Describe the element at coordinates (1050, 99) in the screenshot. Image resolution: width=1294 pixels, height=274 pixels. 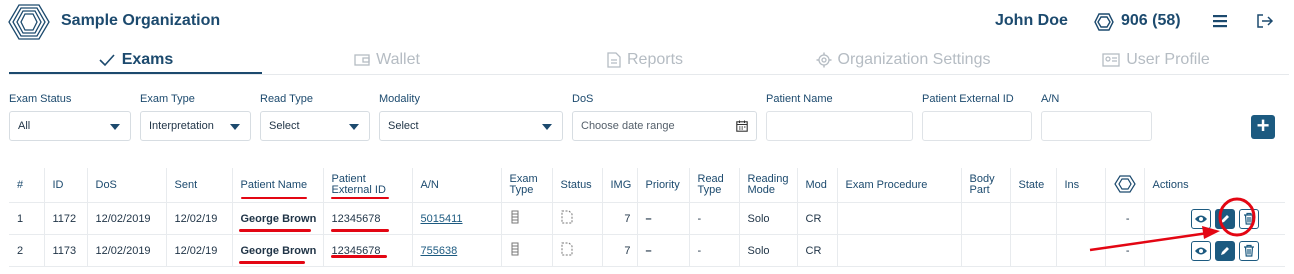
I see `filter-label-an: A/N` at that location.